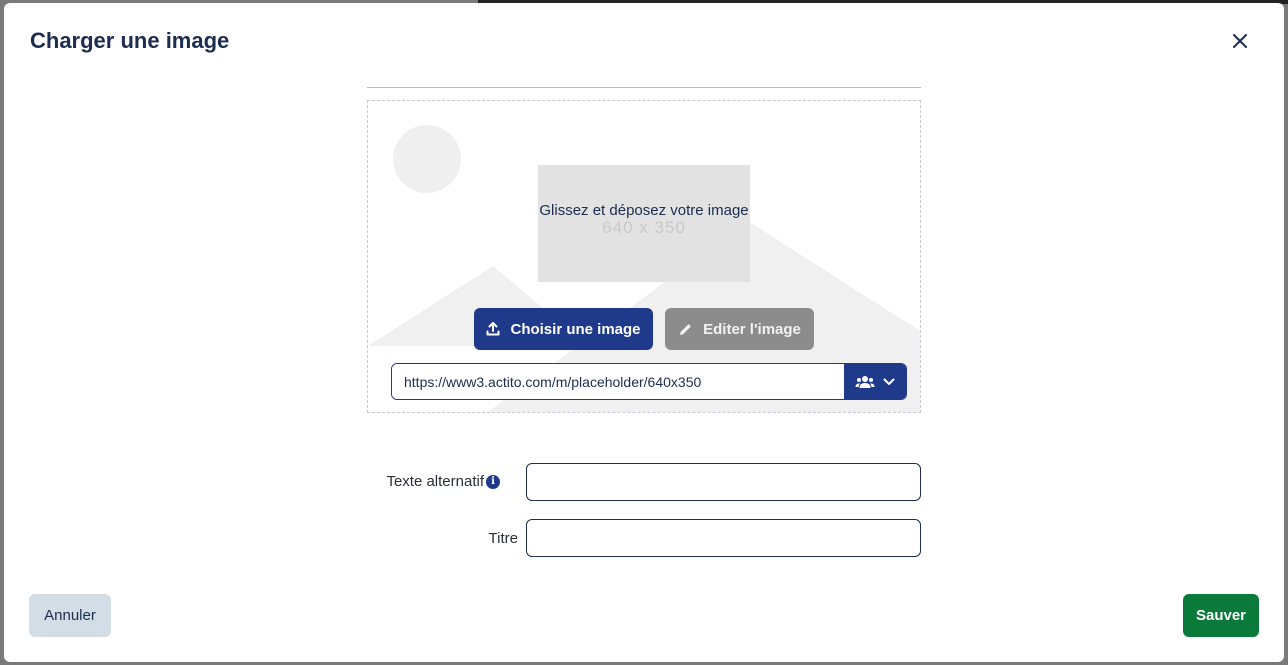  What do you see at coordinates (889, 381) in the screenshot?
I see `chevron-down-icon` at bounding box center [889, 381].